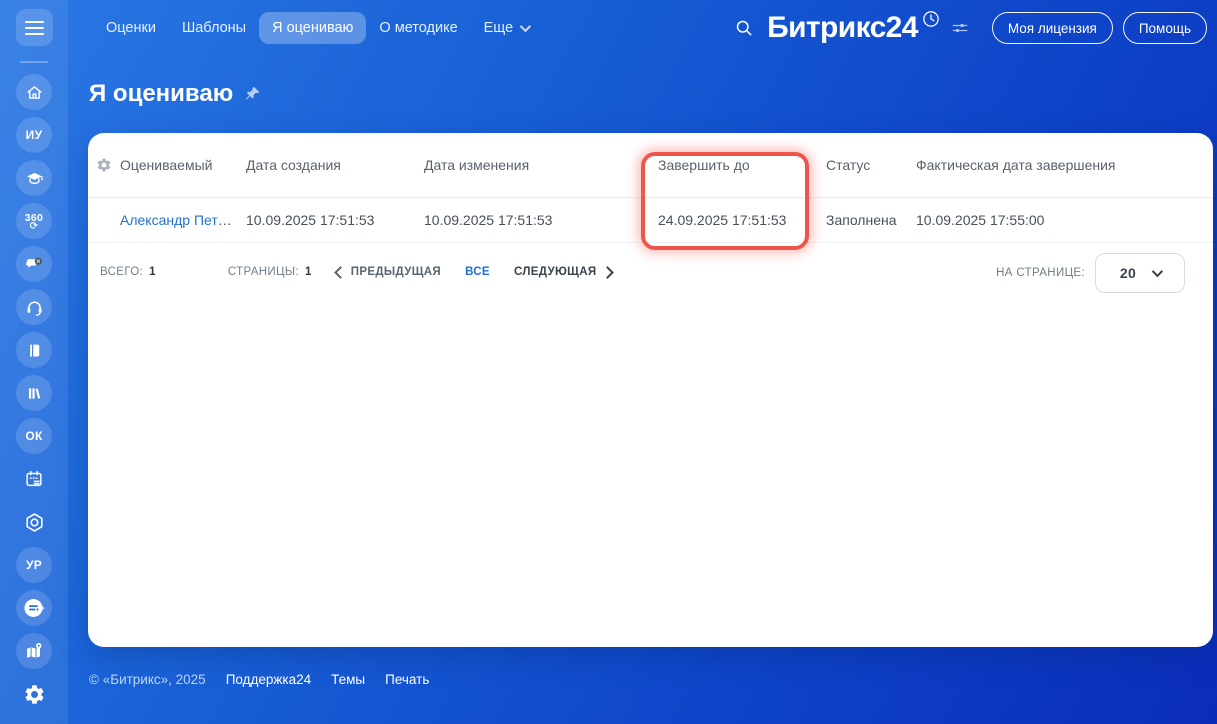  I want to click on hexagon-icon, so click(34, 522).